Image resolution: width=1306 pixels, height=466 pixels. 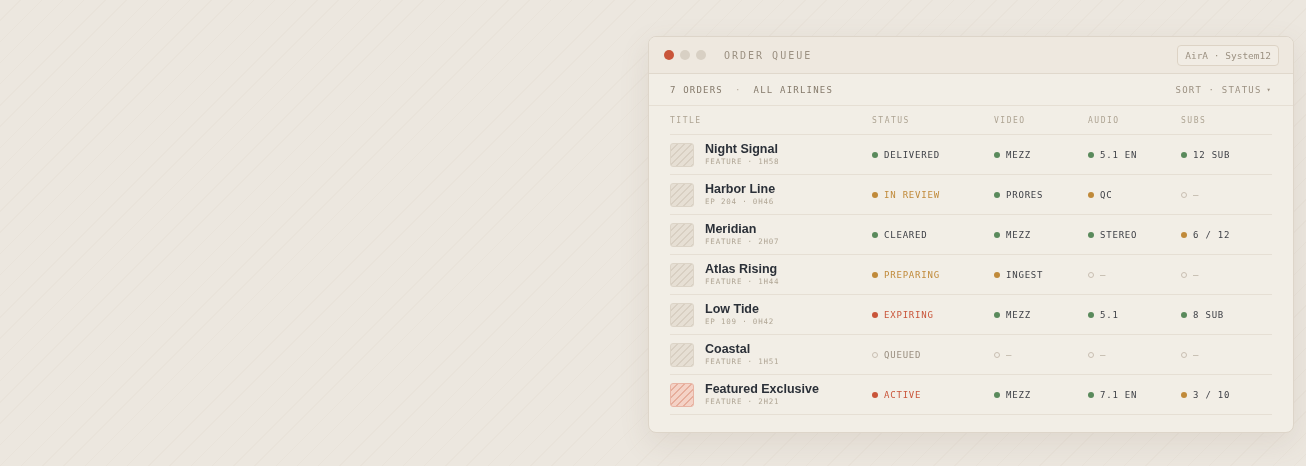 I want to click on cell-text: CLEARED, so click(x=906, y=234).